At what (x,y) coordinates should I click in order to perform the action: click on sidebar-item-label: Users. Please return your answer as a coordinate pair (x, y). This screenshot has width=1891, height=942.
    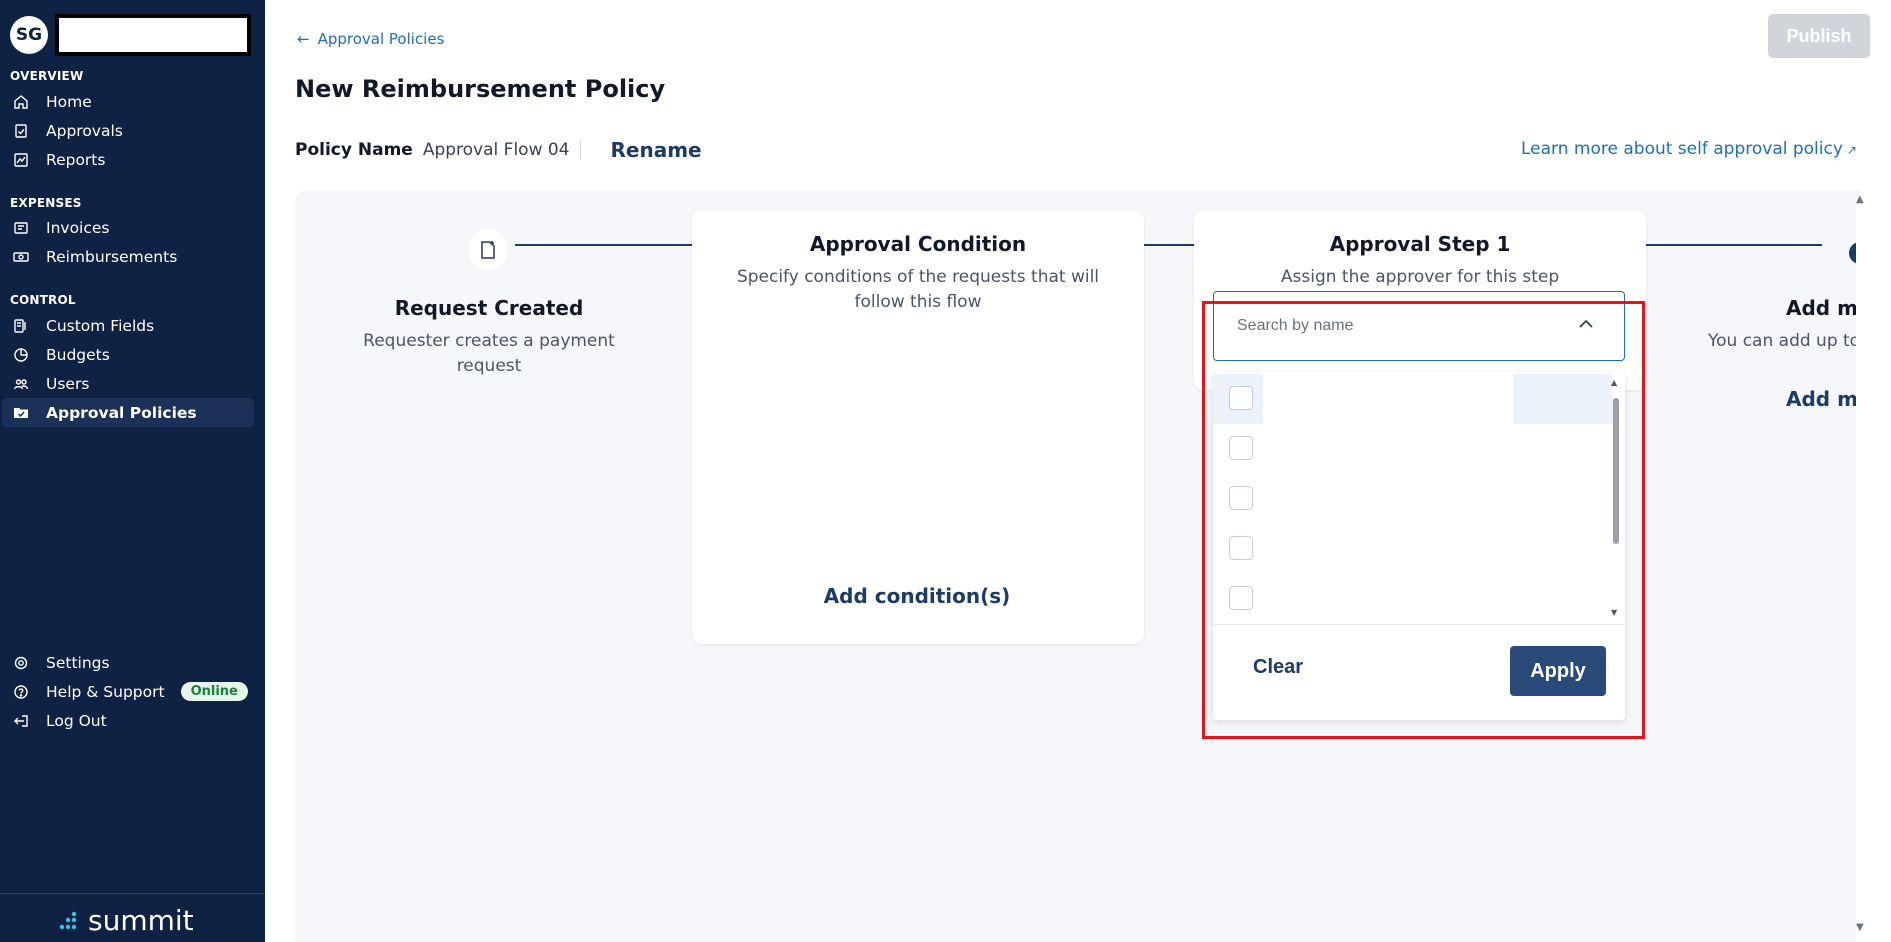
    Looking at the image, I should click on (68, 383).